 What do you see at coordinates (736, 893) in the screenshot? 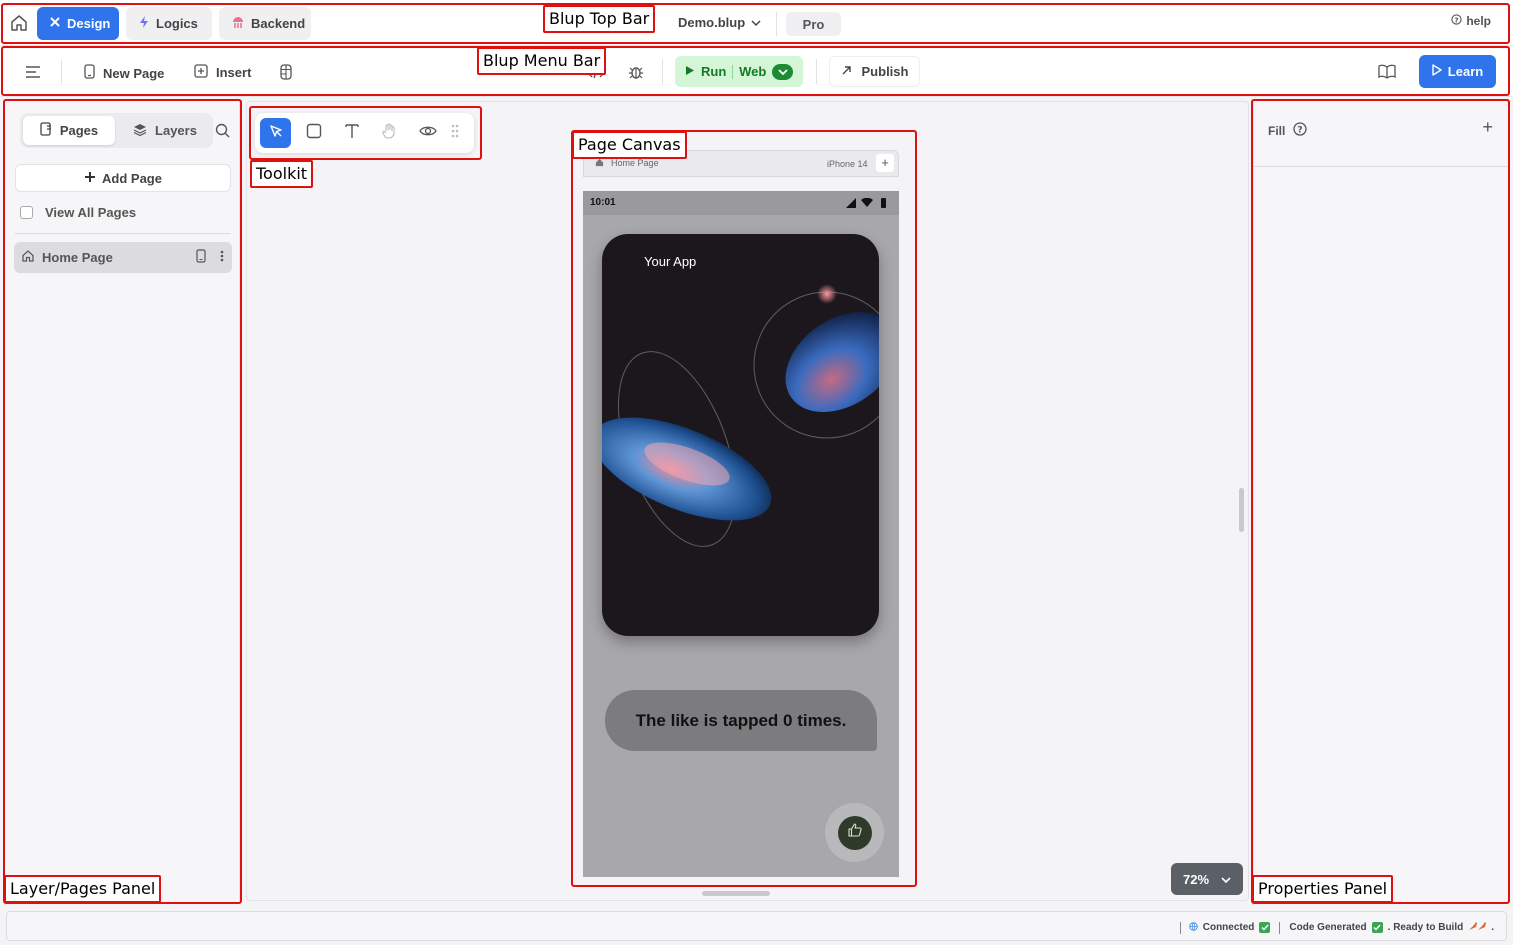
I see `horizontal-scrollbar` at bounding box center [736, 893].